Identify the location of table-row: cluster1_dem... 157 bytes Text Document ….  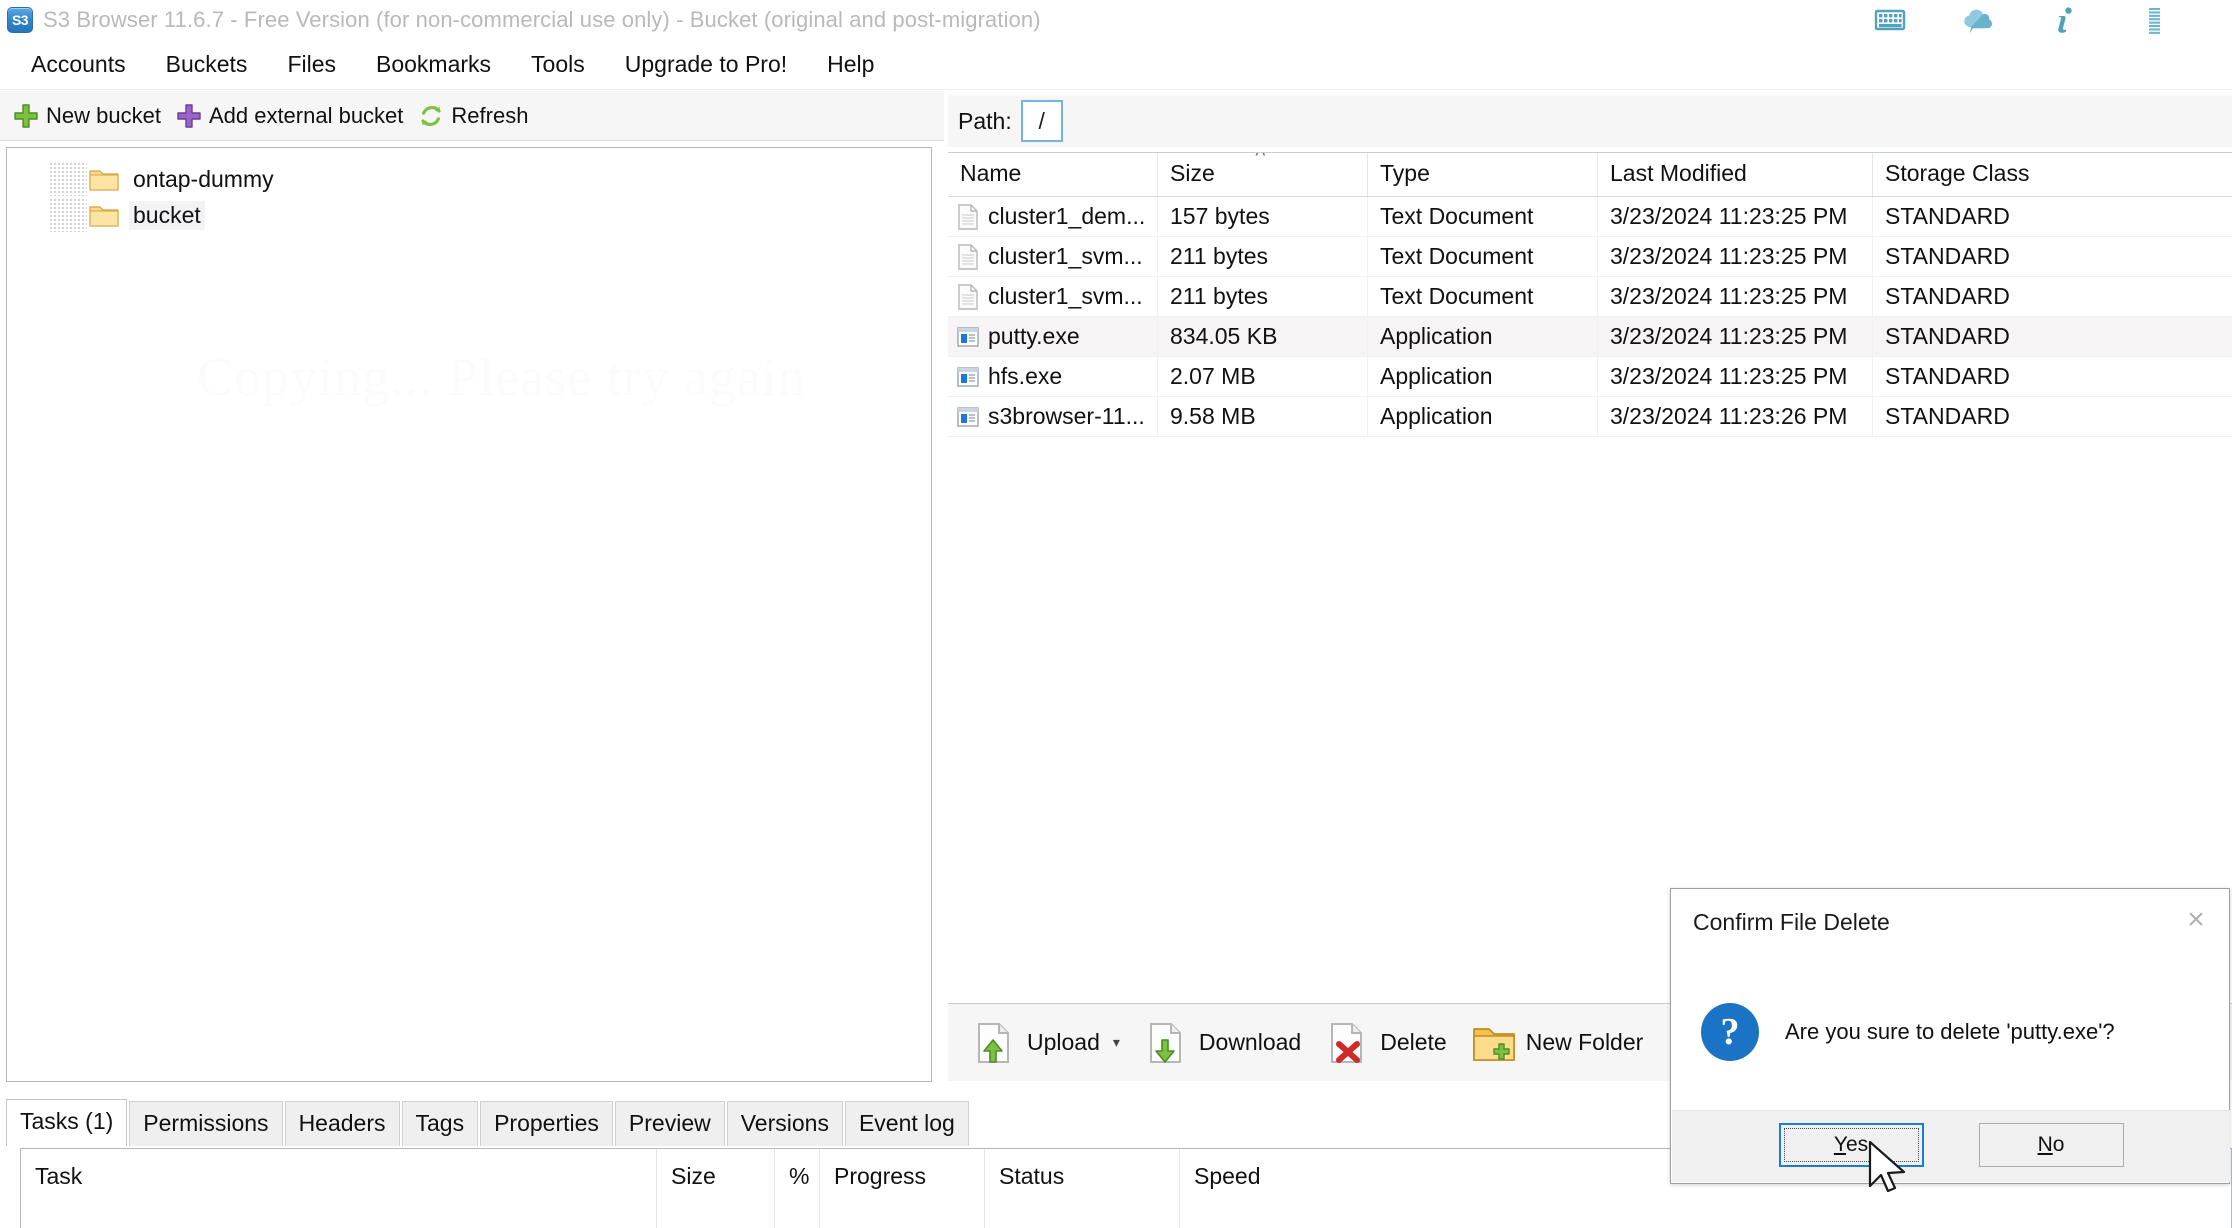
(1590, 217).